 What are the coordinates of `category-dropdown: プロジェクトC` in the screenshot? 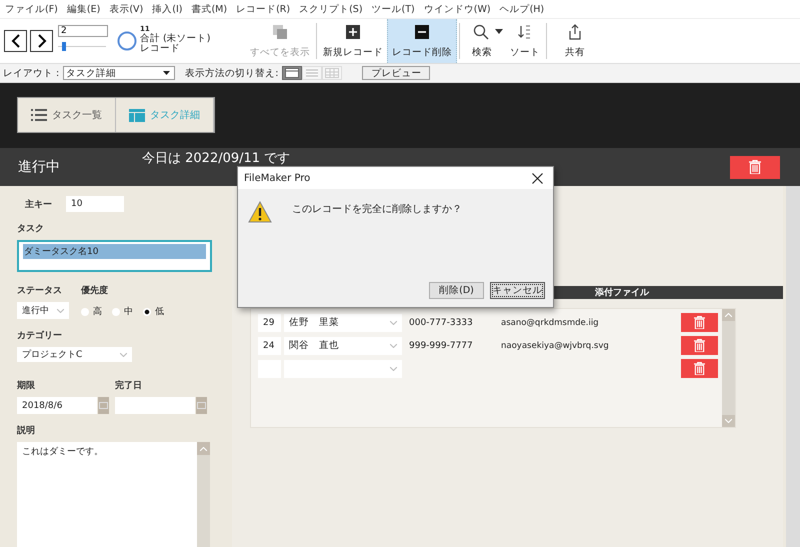 It's located at (74, 354).